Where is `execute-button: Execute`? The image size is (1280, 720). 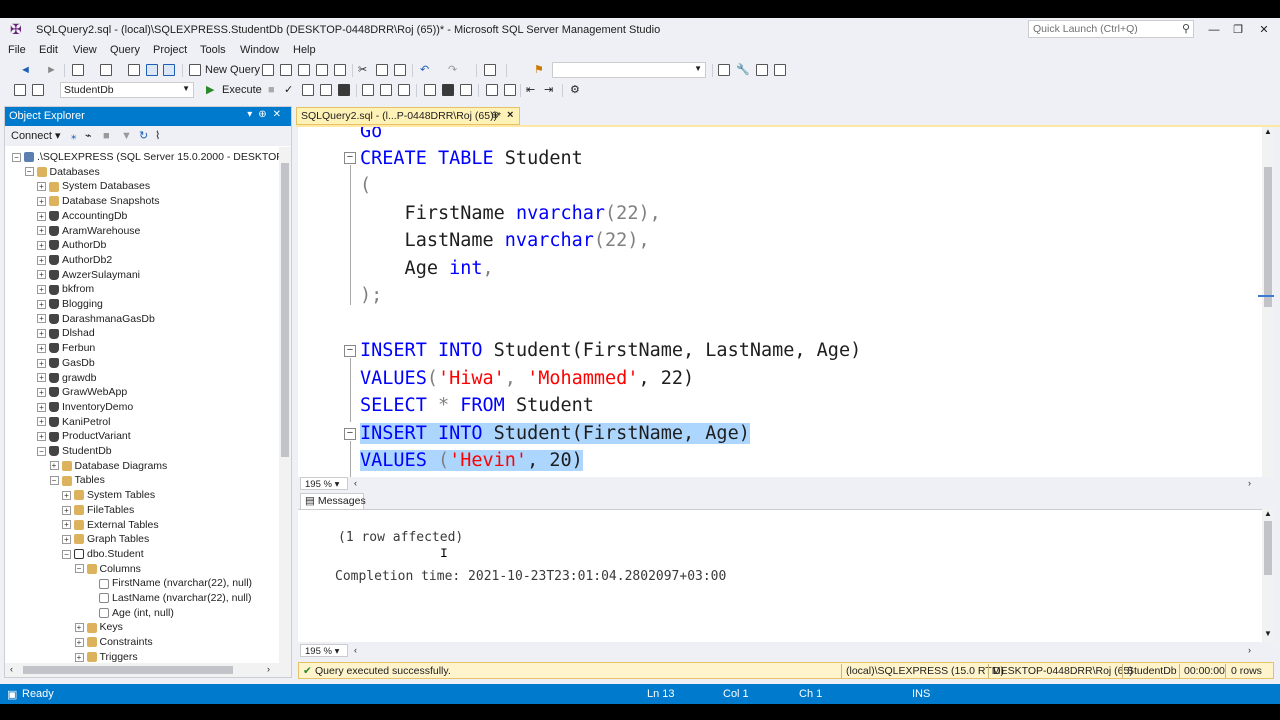
execute-button: Execute is located at coordinates (242, 90).